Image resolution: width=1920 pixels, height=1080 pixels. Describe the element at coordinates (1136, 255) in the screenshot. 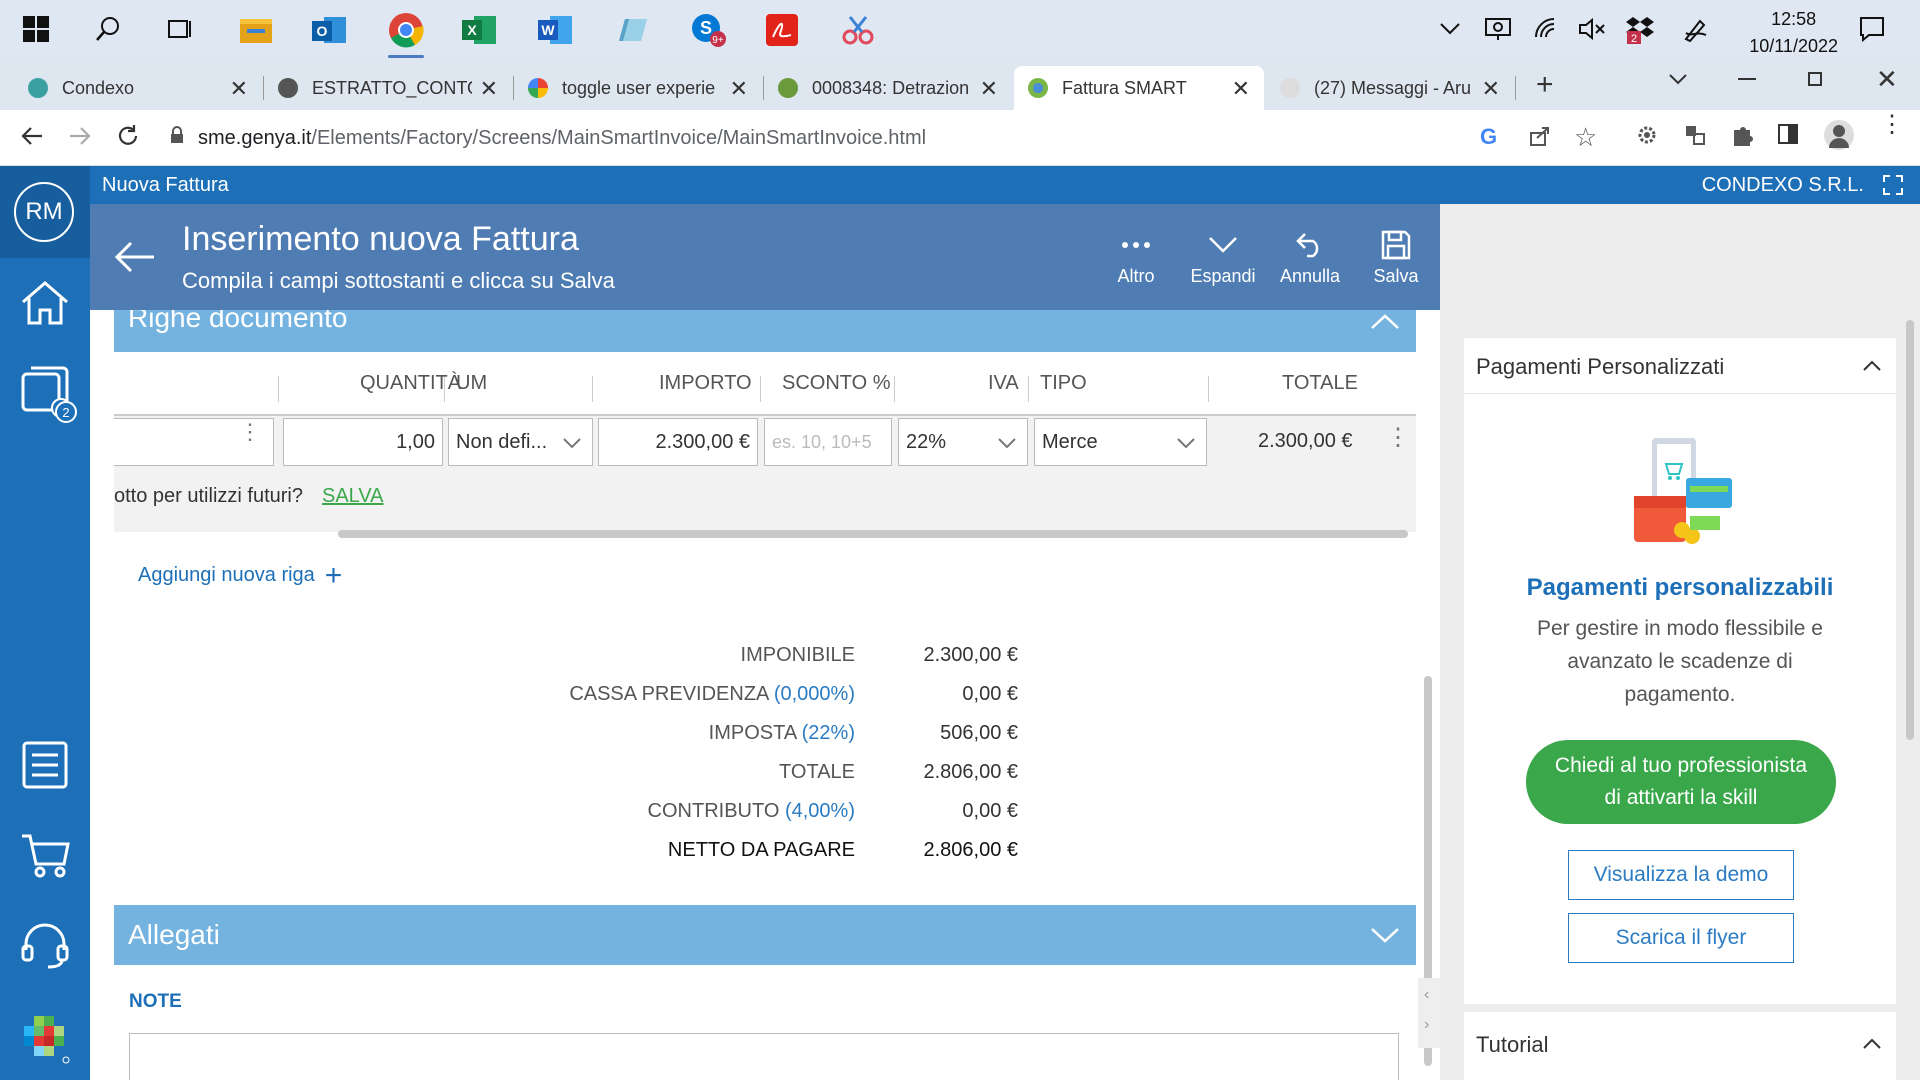

I see `altro-button: Altro` at that location.